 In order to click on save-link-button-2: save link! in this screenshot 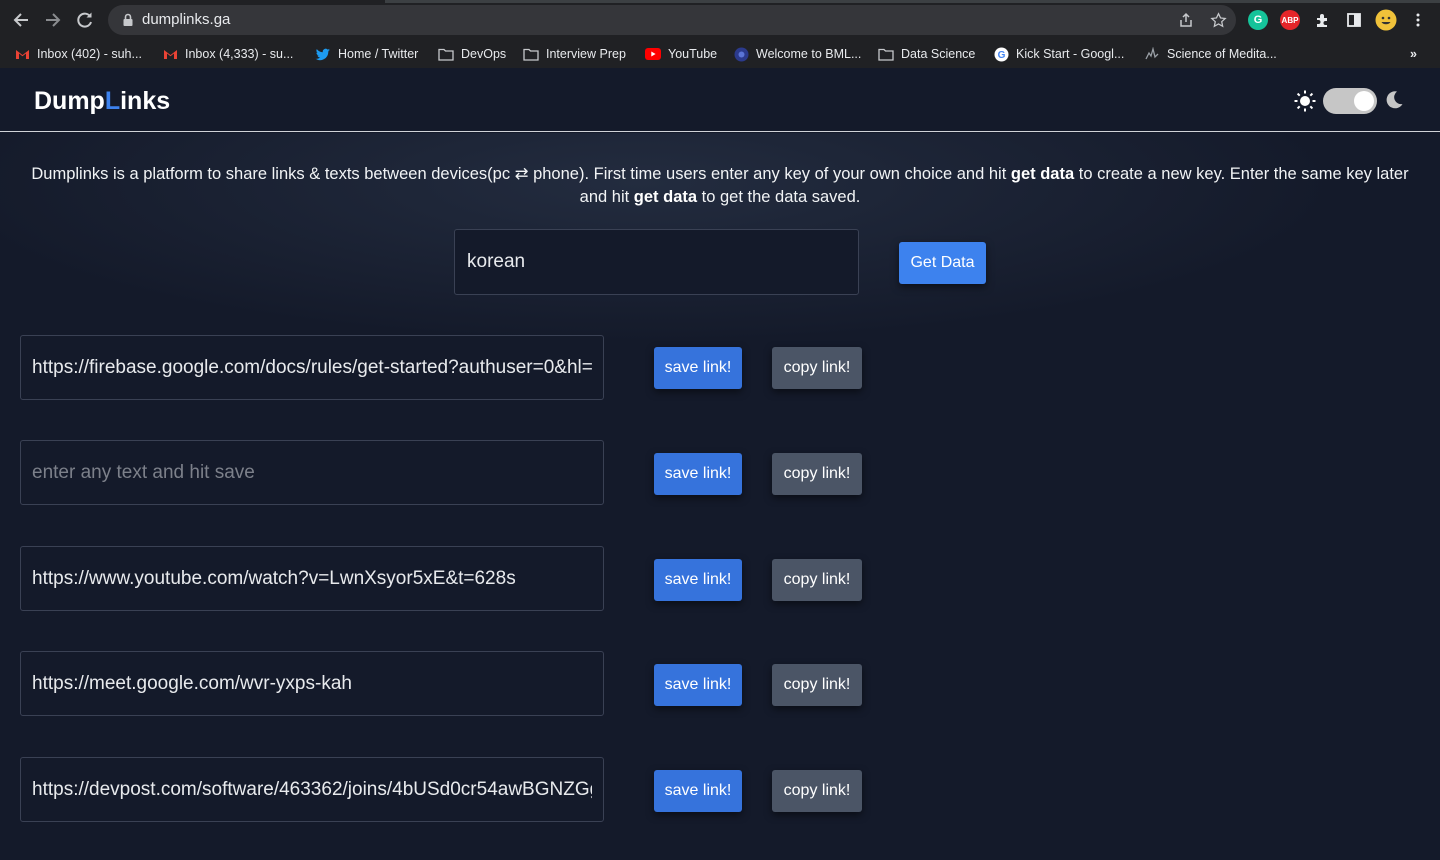, I will do `click(698, 474)`.